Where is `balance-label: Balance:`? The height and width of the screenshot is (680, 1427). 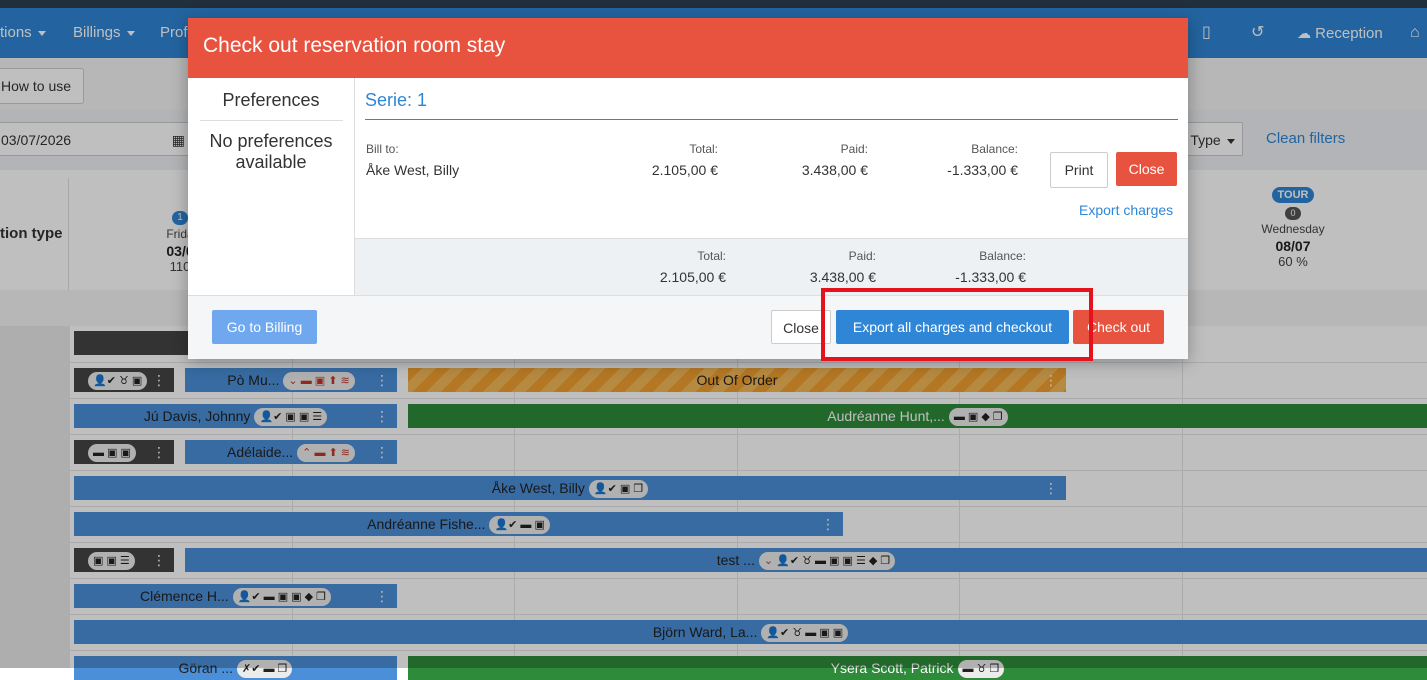
balance-label: Balance: is located at coordinates (994, 149).